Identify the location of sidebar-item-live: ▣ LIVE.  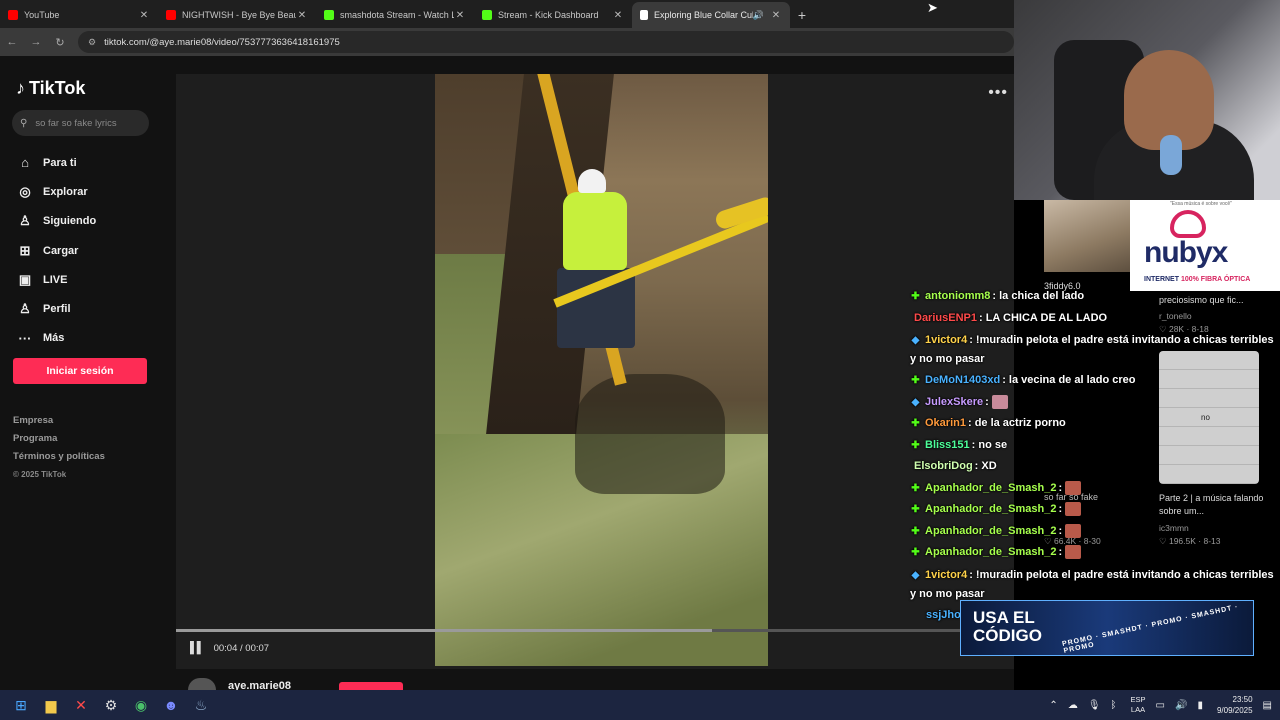
(91, 279).